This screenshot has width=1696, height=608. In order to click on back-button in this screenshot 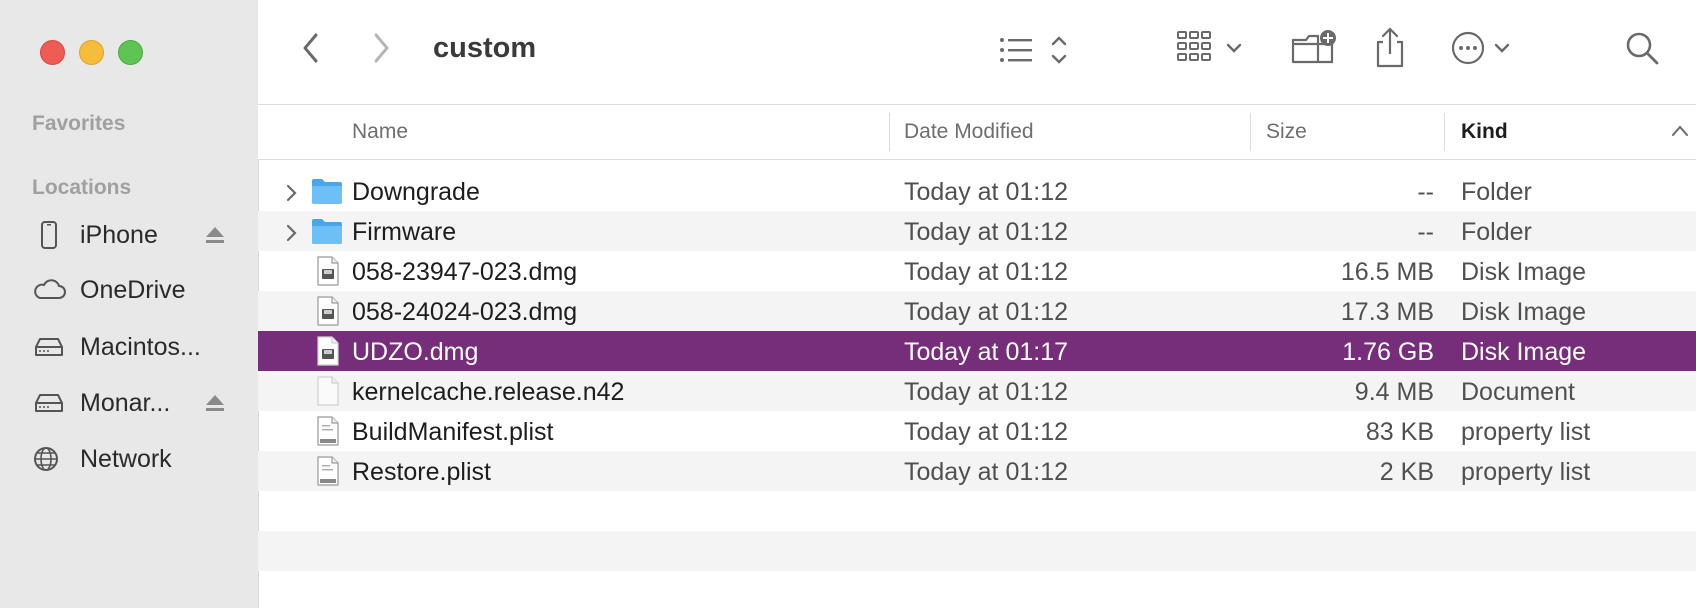, I will do `click(311, 50)`.